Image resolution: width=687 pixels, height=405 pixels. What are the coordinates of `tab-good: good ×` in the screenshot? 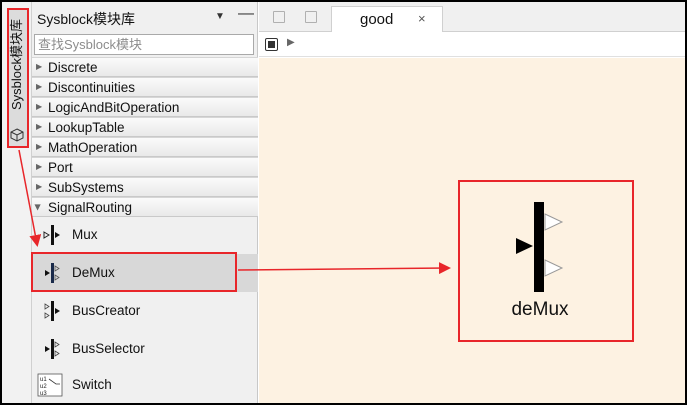 It's located at (387, 19).